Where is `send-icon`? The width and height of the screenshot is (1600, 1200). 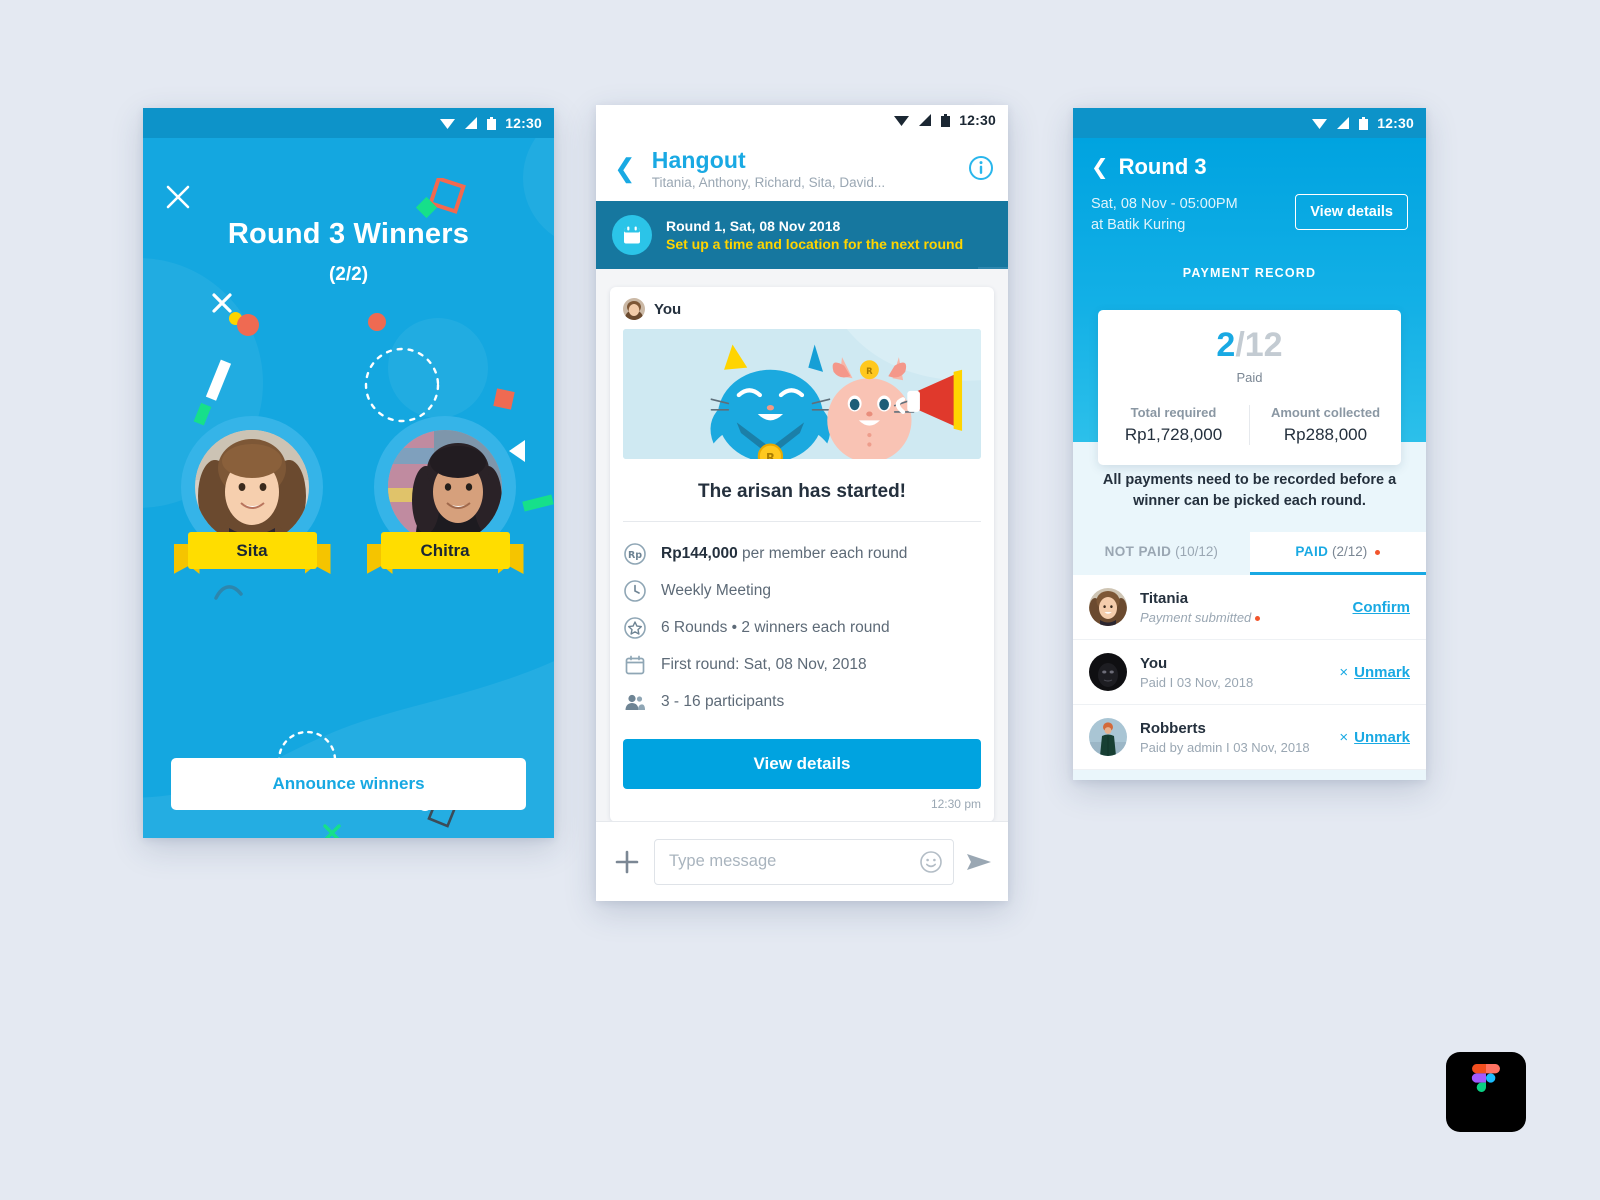 send-icon is located at coordinates (979, 862).